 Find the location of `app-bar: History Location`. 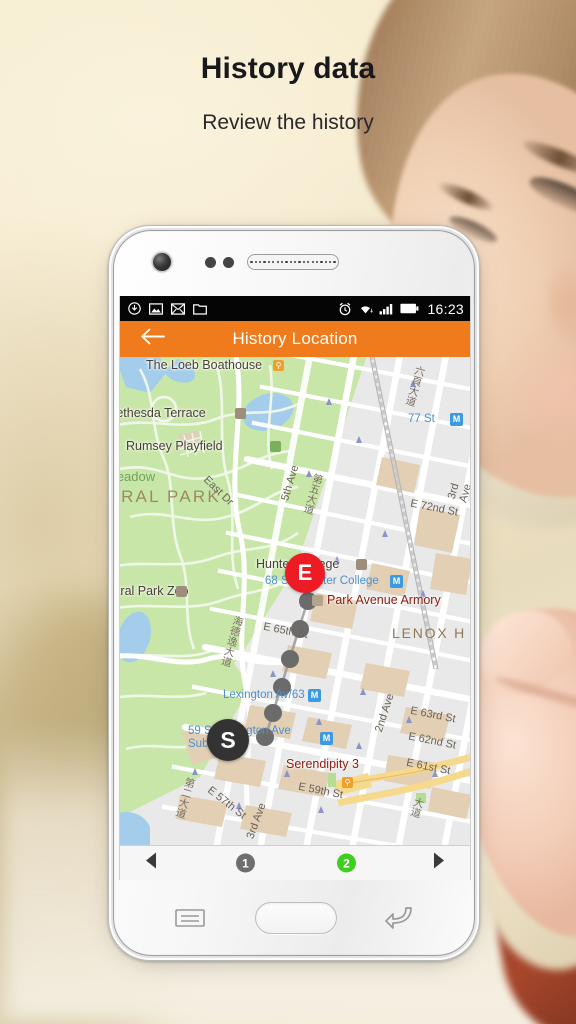

app-bar: History Location is located at coordinates (295, 339).